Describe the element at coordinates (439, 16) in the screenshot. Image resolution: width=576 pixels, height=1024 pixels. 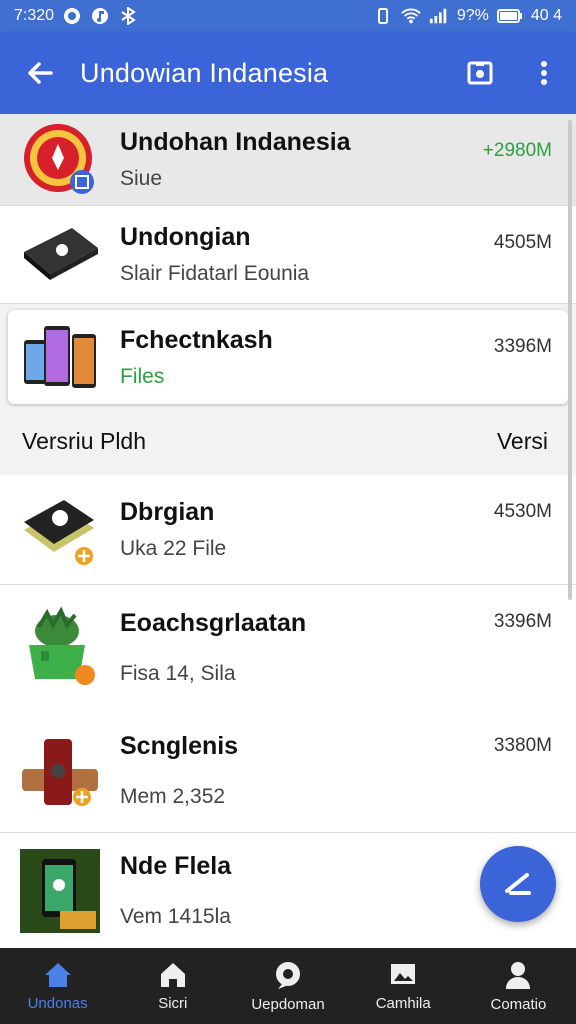
I see `signal-icon` at that location.